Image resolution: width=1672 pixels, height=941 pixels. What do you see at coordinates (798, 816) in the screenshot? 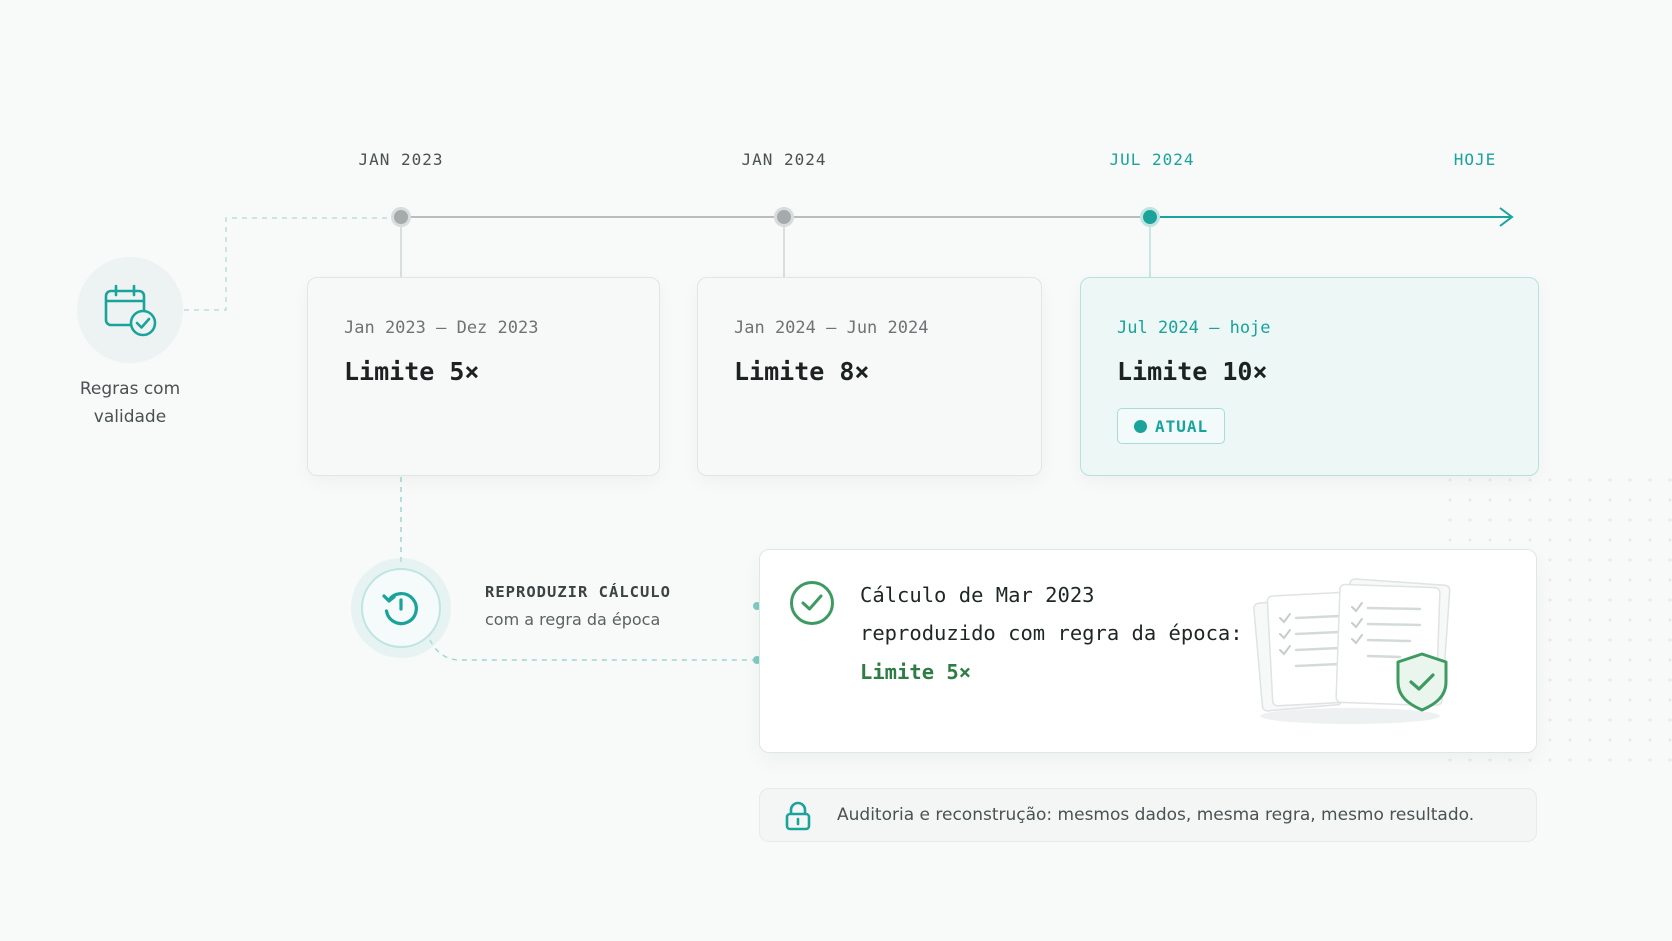
I see `lock-icon` at bounding box center [798, 816].